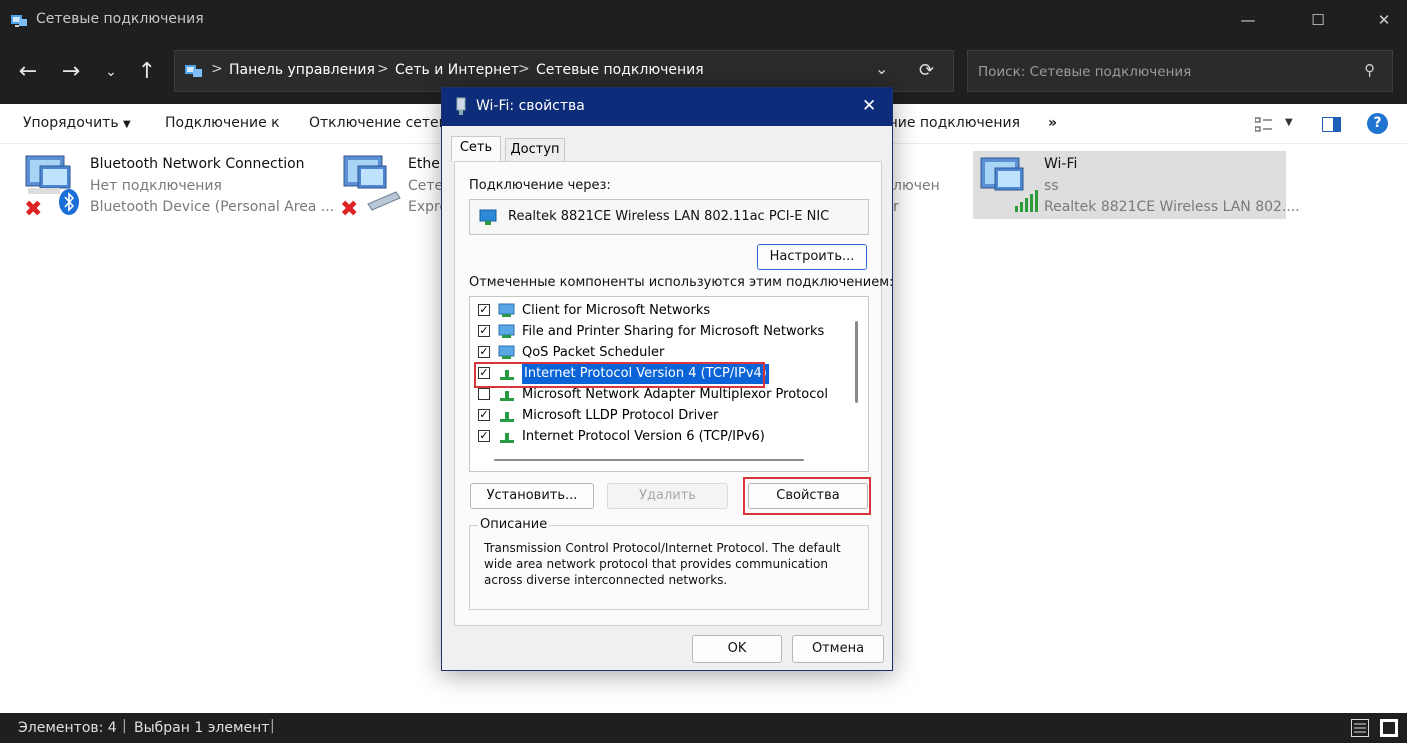  What do you see at coordinates (950, 123) in the screenshot?
I see `view-status-button: ание подключения` at bounding box center [950, 123].